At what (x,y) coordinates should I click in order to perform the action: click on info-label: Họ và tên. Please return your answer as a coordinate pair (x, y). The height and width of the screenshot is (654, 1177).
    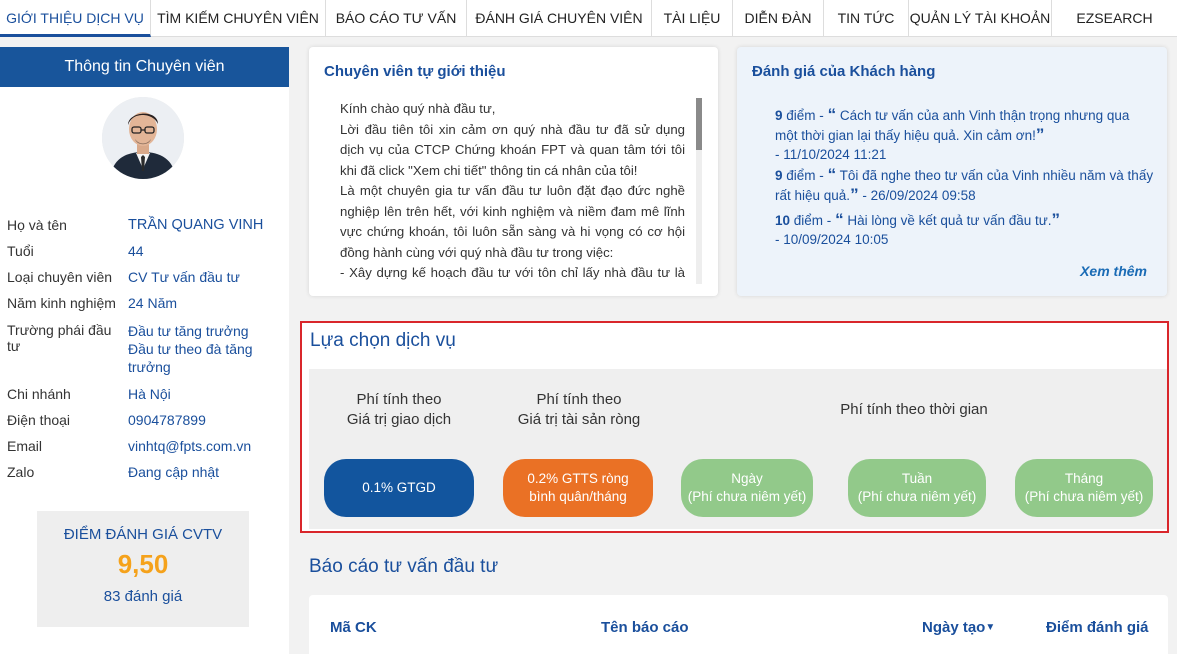
    Looking at the image, I should click on (37, 225).